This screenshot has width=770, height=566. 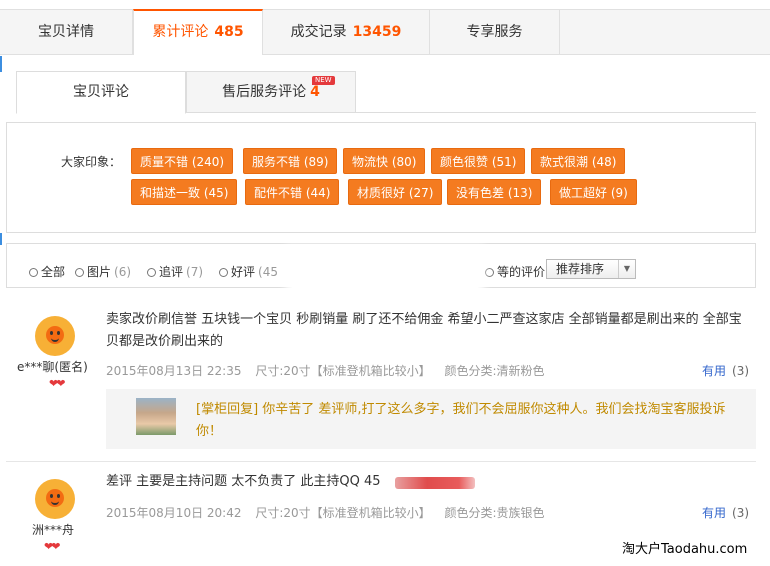 What do you see at coordinates (494, 513) in the screenshot?
I see `review-color: 颜色分类:贵族银色` at bounding box center [494, 513].